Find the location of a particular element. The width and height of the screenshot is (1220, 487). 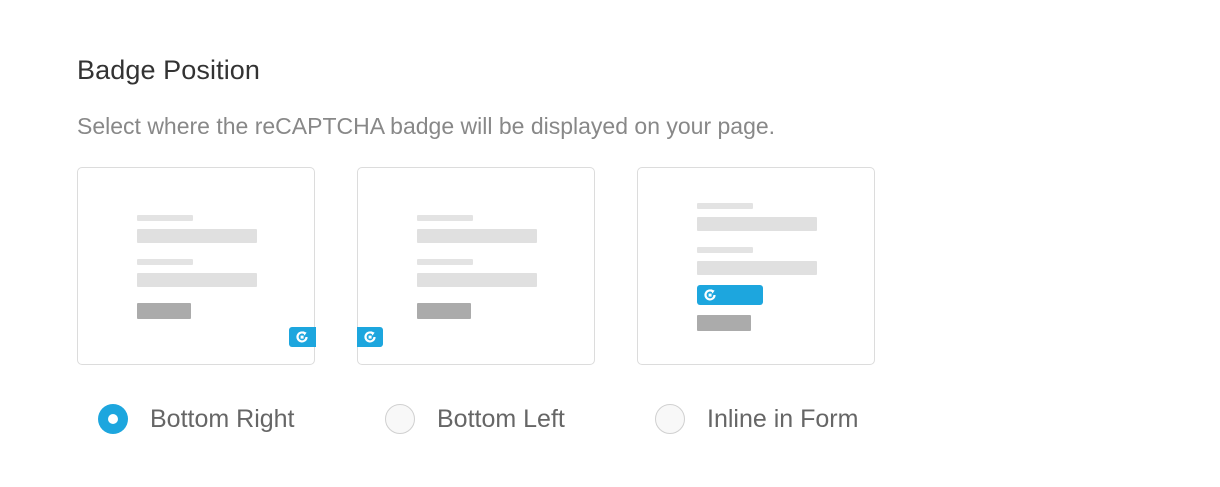

option-inline: Inline in Form is located at coordinates (756, 419).